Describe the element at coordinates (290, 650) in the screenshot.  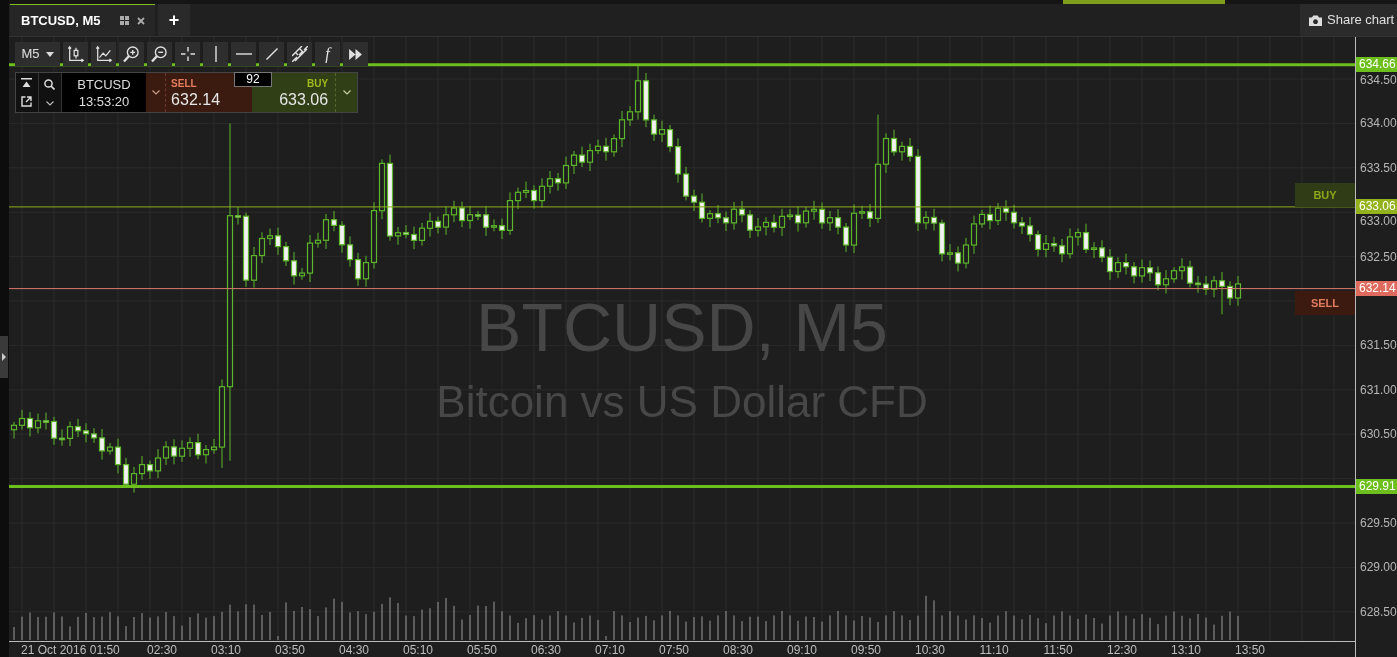
I see `time-axis-label: 03:50` at that location.